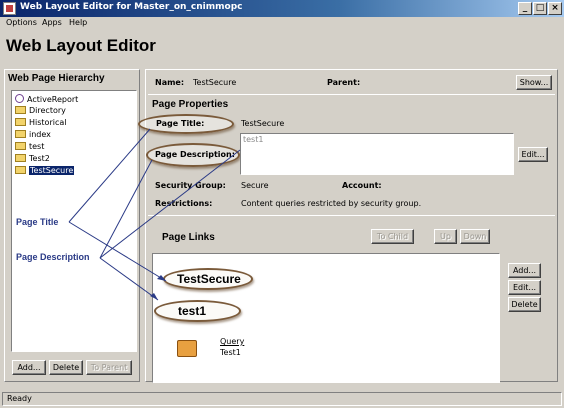 This screenshot has height=408, width=564. Describe the element at coordinates (170, 204) in the screenshot. I see `arrow-description-to-field` at that location.